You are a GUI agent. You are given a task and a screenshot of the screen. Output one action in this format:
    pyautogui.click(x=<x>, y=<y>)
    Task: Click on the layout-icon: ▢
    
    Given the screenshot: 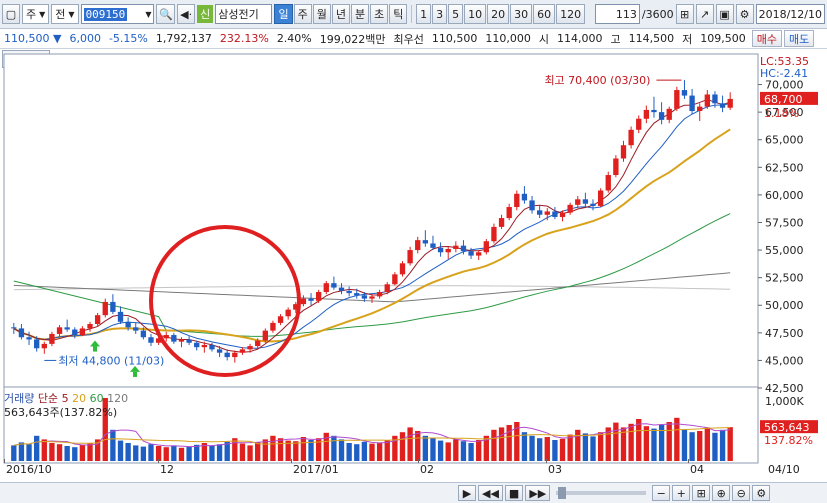 What is the action you would take?
    pyautogui.click(x=11, y=14)
    